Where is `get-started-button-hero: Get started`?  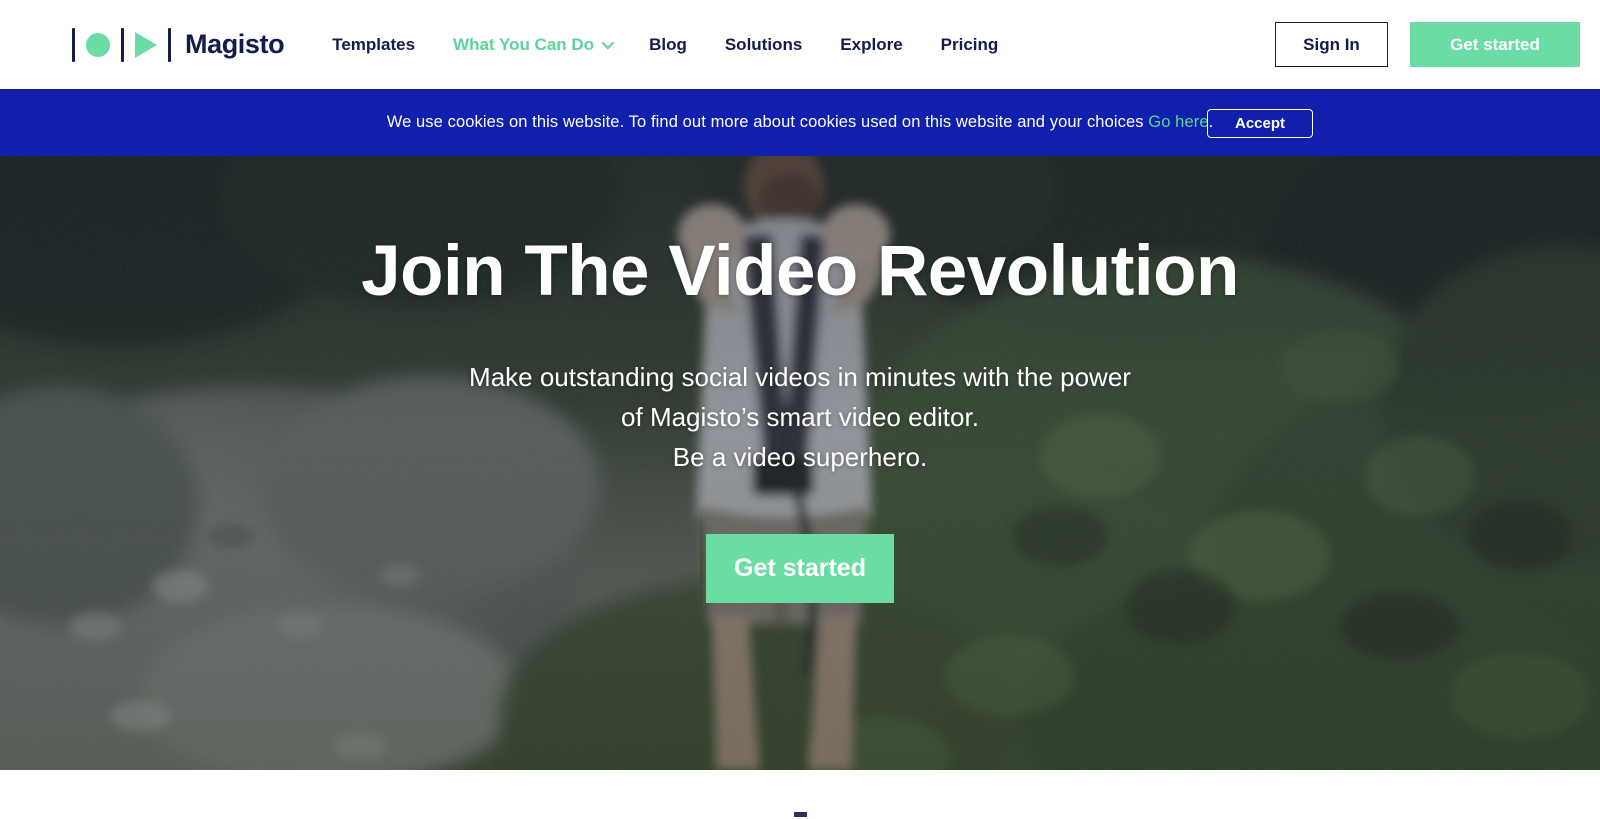
get-started-button-hero: Get started is located at coordinates (800, 569).